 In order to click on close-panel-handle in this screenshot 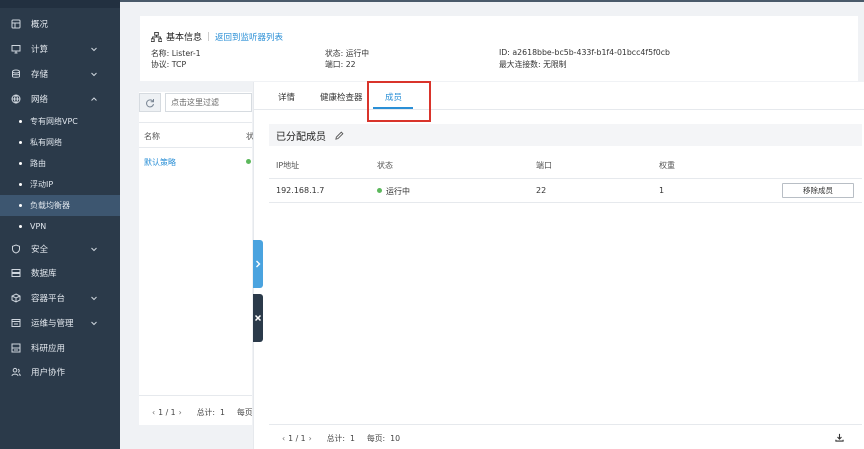, I will do `click(258, 318)`.